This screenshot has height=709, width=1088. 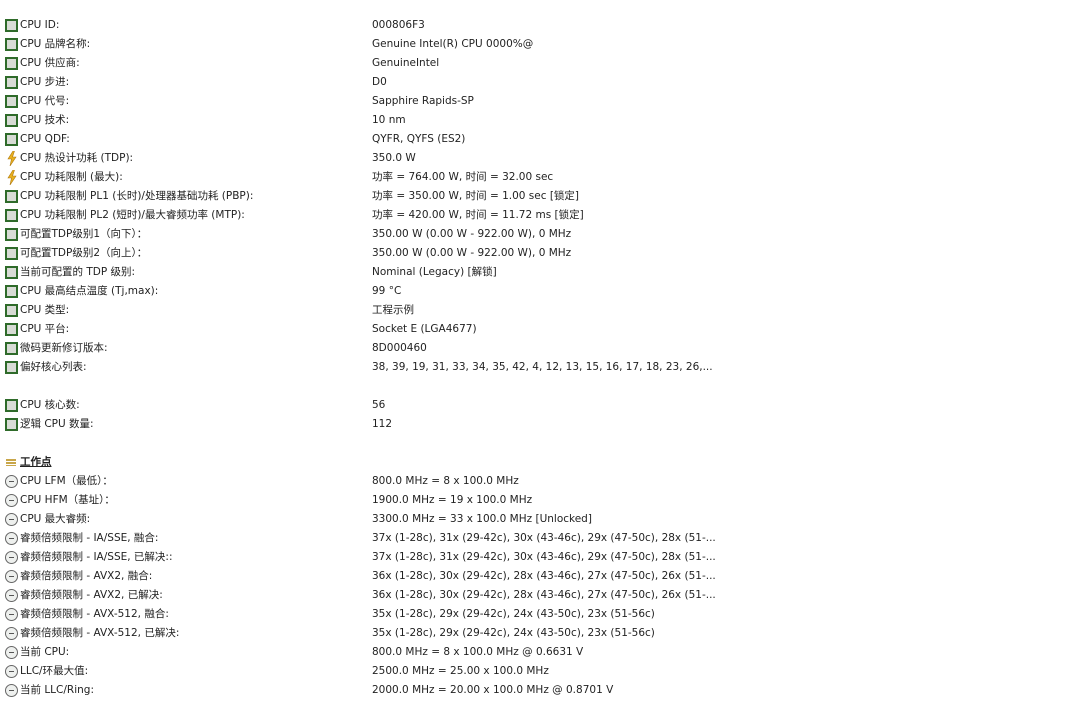 I want to click on property-row: CPU ID: 000806F3, so click(x=544, y=25).